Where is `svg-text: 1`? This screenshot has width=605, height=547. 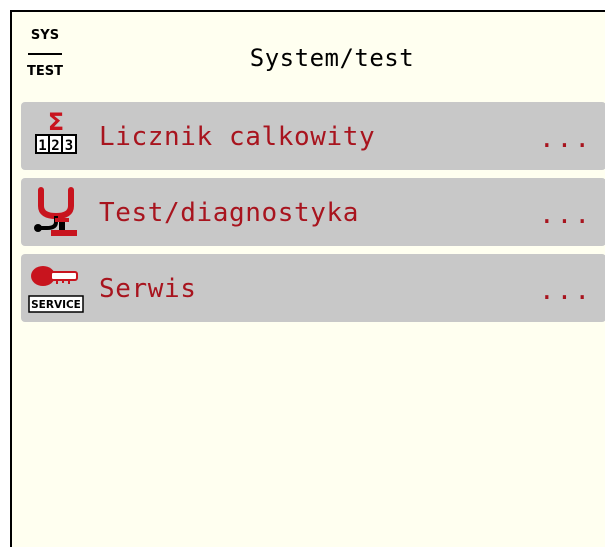
svg-text: 1 is located at coordinates (42, 146).